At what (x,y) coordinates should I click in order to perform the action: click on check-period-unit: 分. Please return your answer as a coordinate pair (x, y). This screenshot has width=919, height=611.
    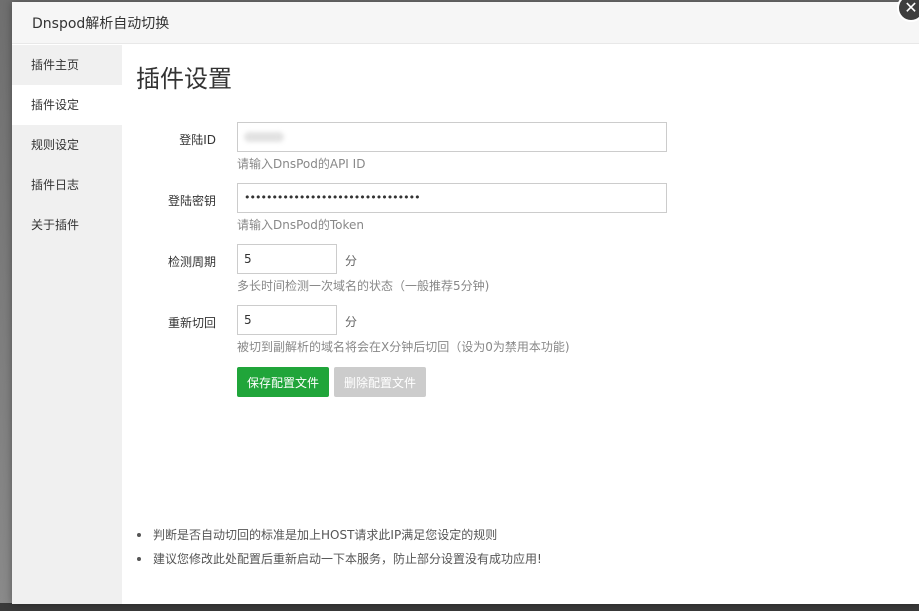
    Looking at the image, I should click on (351, 261).